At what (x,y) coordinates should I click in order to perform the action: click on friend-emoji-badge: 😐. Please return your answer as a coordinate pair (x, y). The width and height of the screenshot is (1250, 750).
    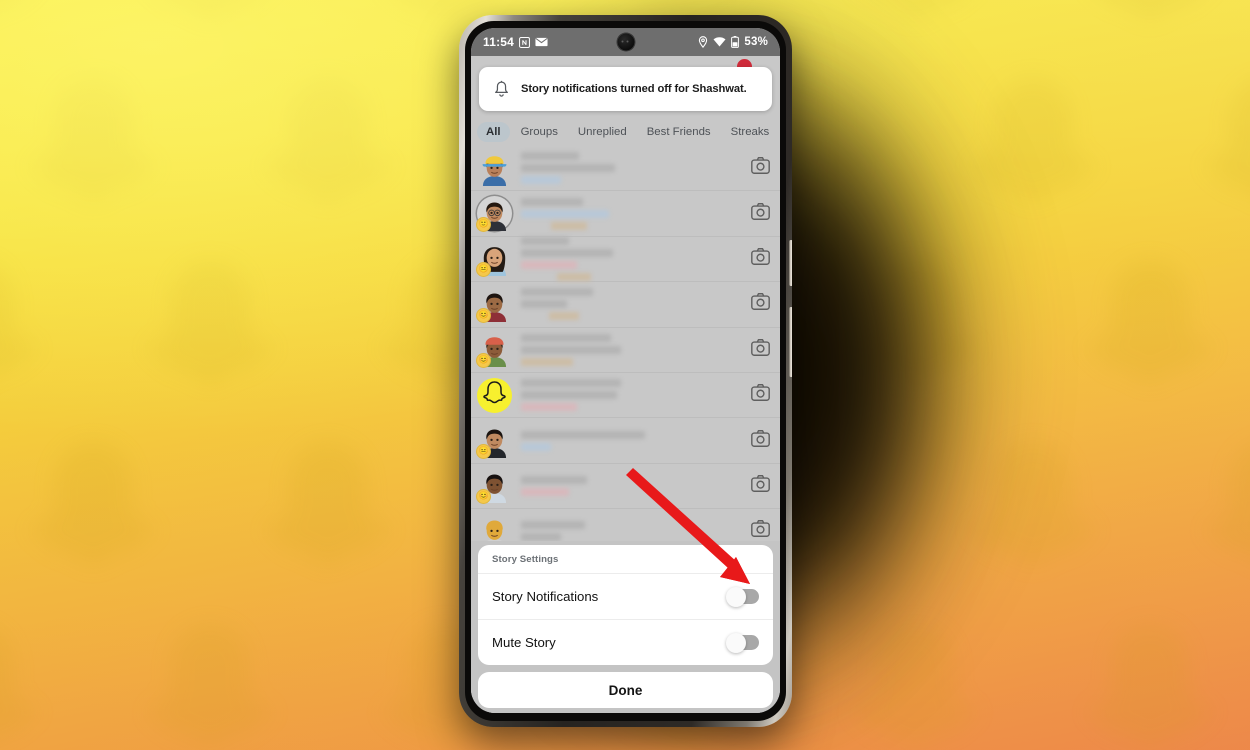
    Looking at the image, I should click on (483, 452).